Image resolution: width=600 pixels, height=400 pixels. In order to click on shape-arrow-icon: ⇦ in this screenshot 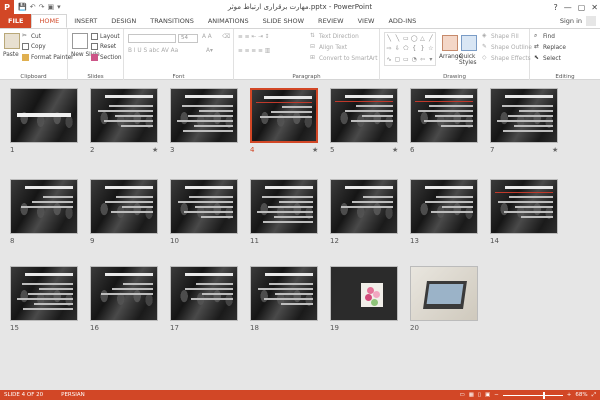, I will do `click(422, 59)`.